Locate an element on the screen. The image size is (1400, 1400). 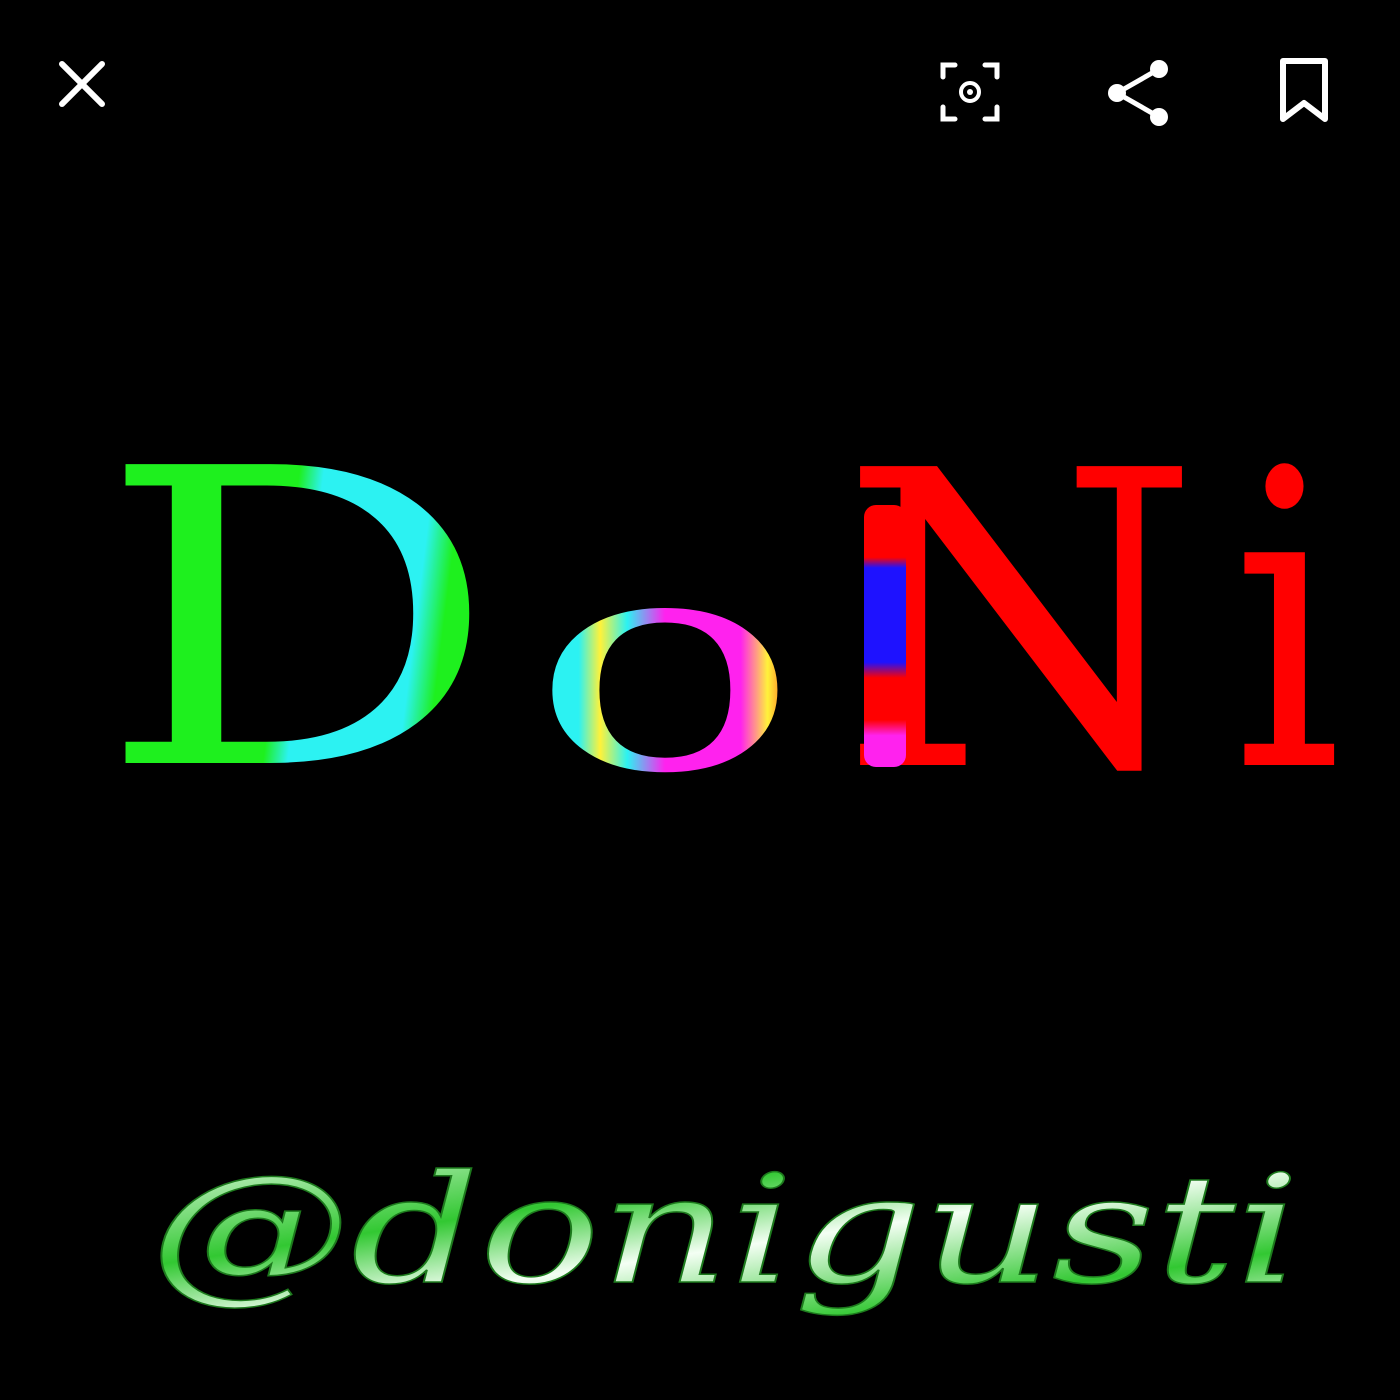
logo-letter-n-stem-accent is located at coordinates (885, 636).